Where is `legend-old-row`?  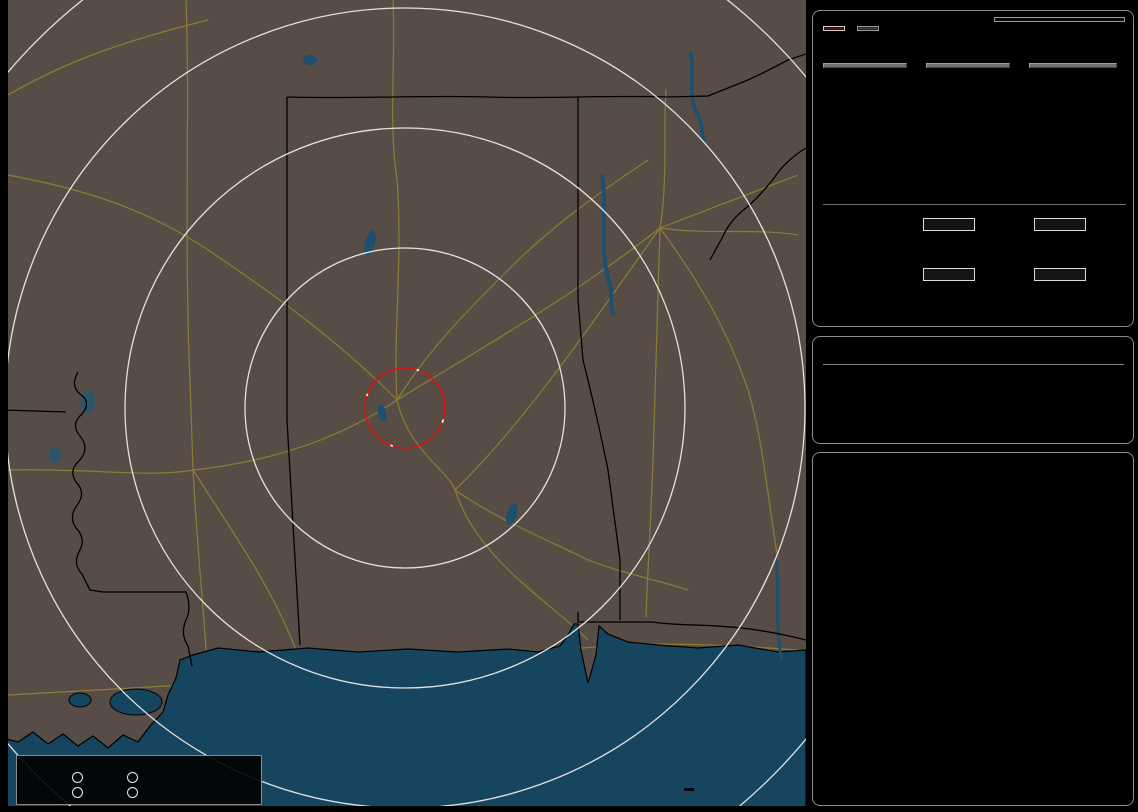
legend-old-row is located at coordinates (141, 794).